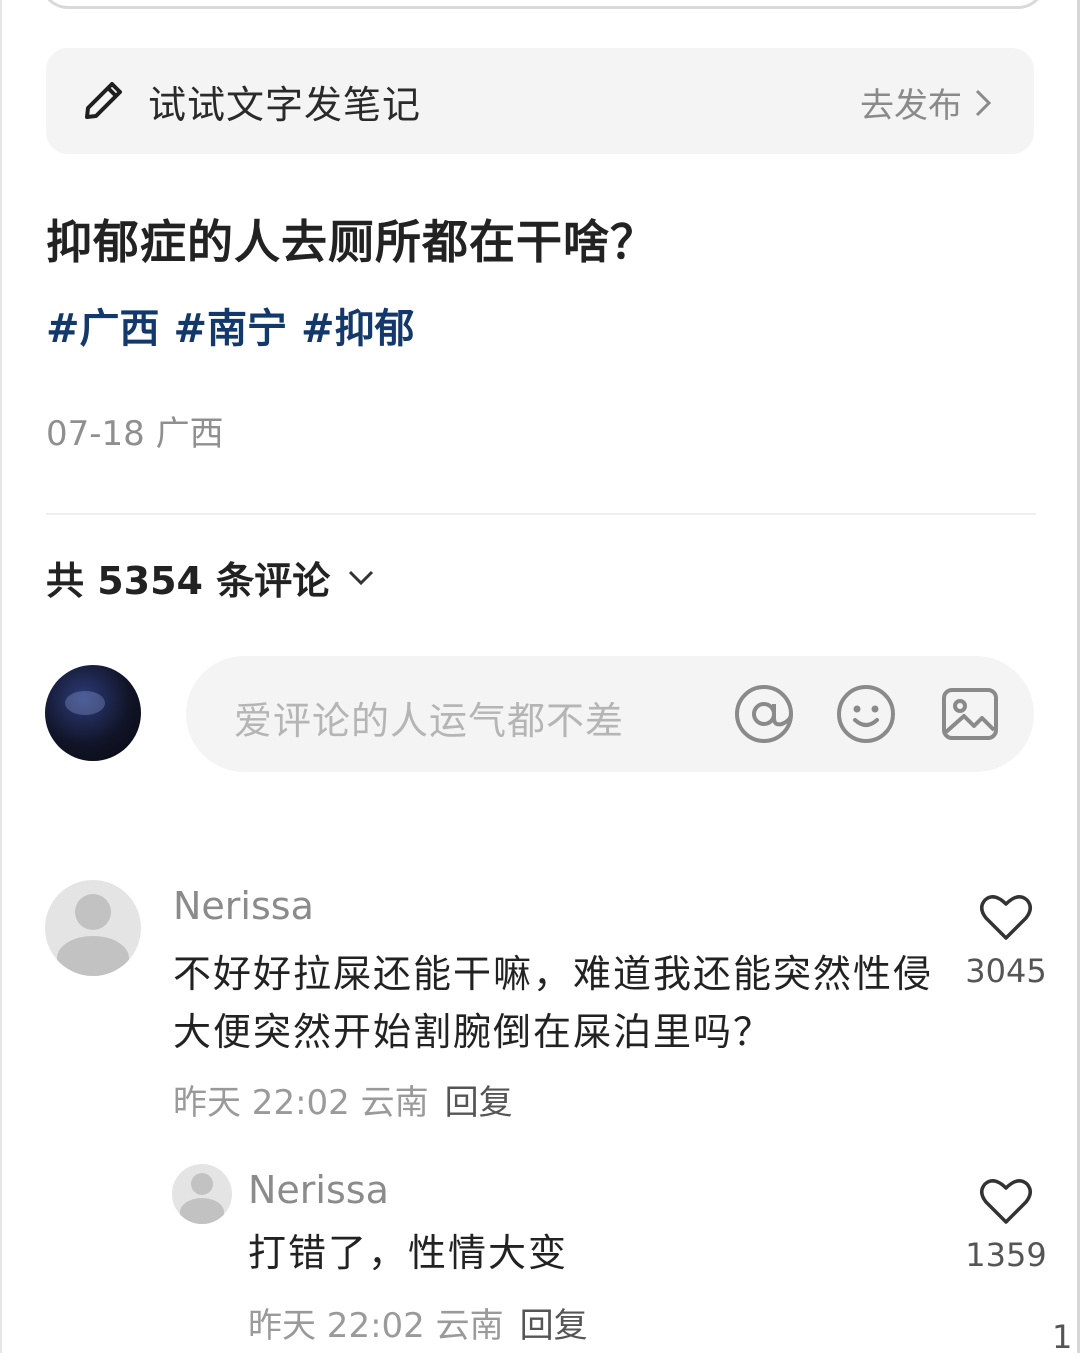  What do you see at coordinates (429, 721) in the screenshot?
I see `comment-input-placeholder: 爱评论的人运气都不差` at bounding box center [429, 721].